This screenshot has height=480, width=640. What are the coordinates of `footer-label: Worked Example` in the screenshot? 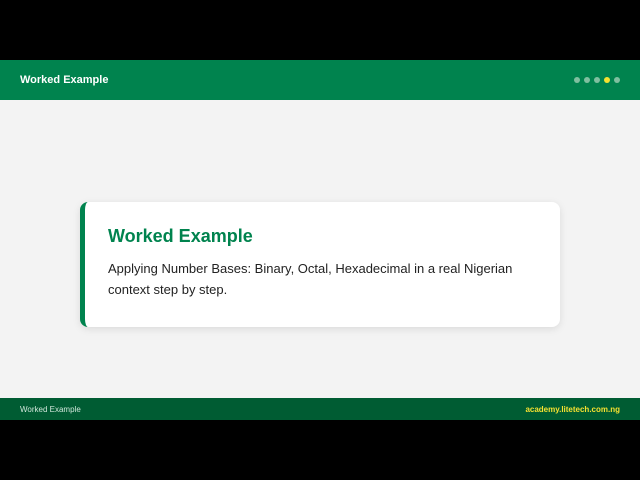 It's located at (50, 409).